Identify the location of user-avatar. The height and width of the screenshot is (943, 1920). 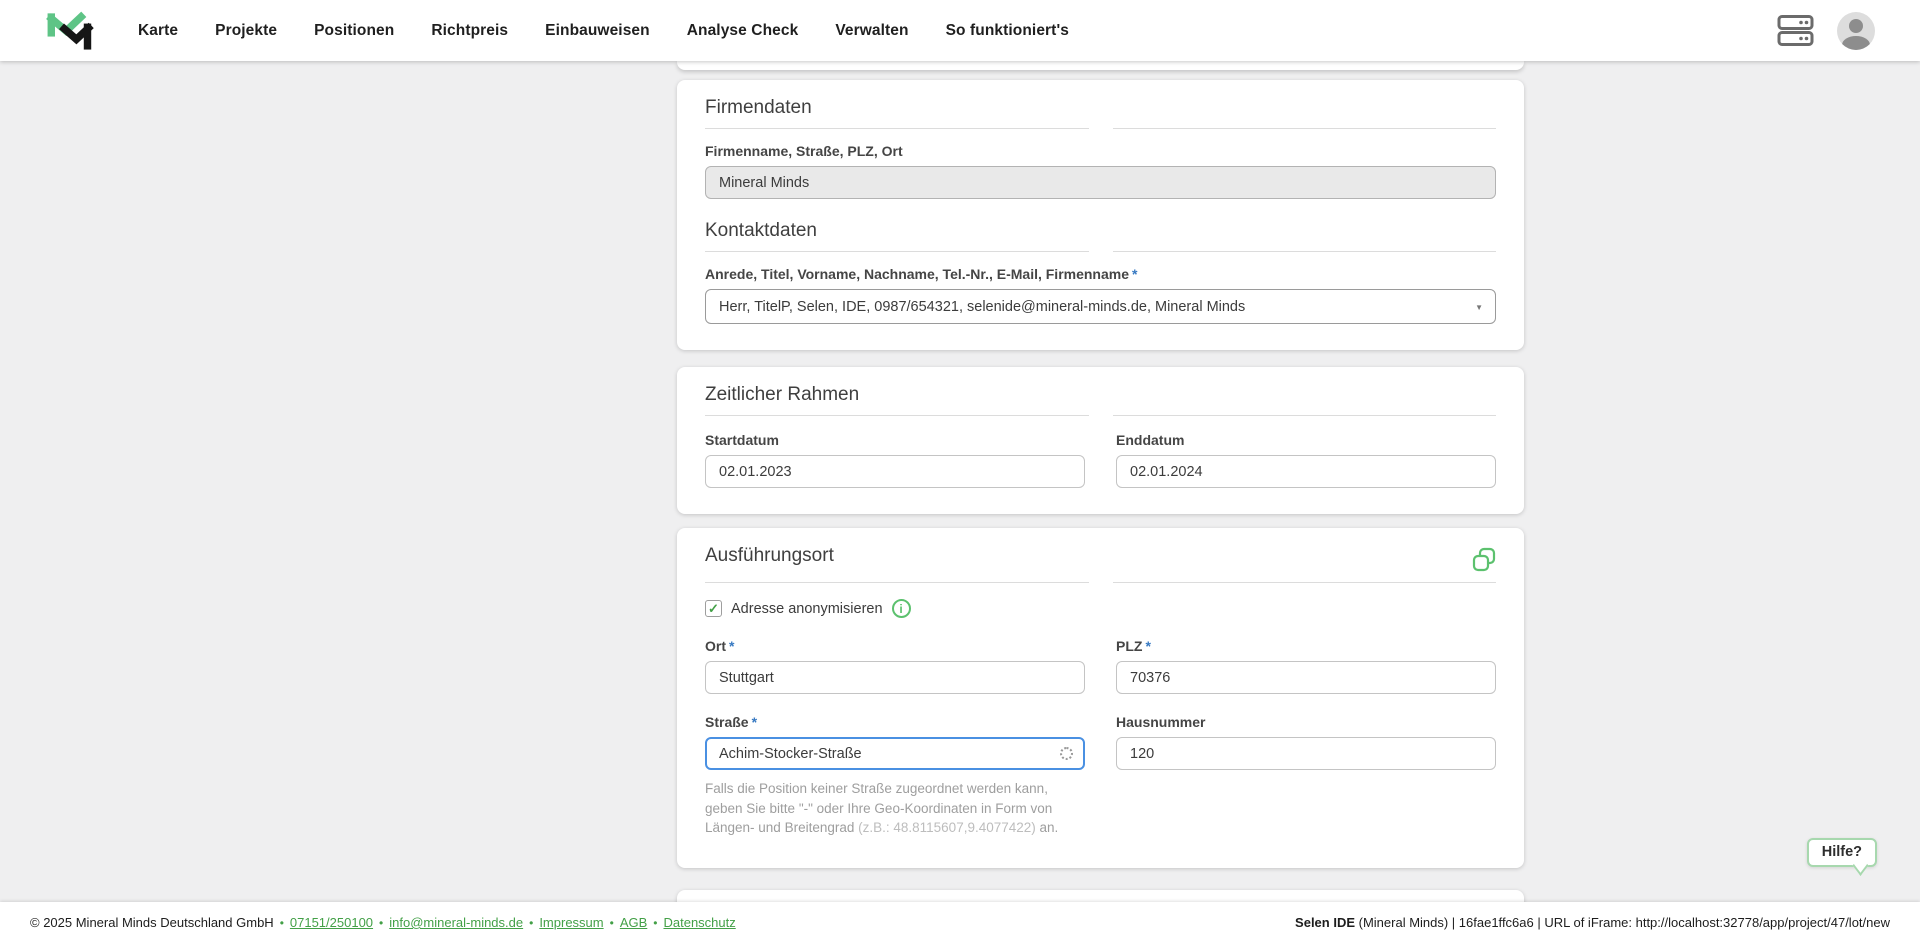
(1856, 30).